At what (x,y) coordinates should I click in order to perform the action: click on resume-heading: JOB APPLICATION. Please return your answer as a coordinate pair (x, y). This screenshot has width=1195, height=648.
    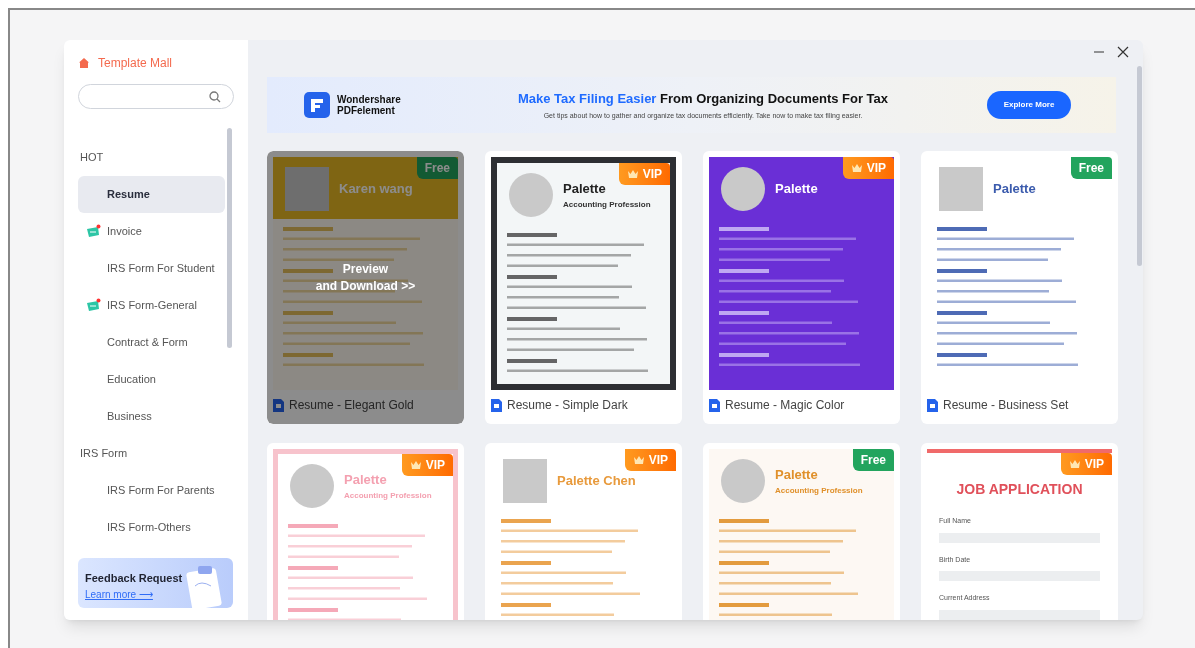
    Looking at the image, I should click on (1019, 489).